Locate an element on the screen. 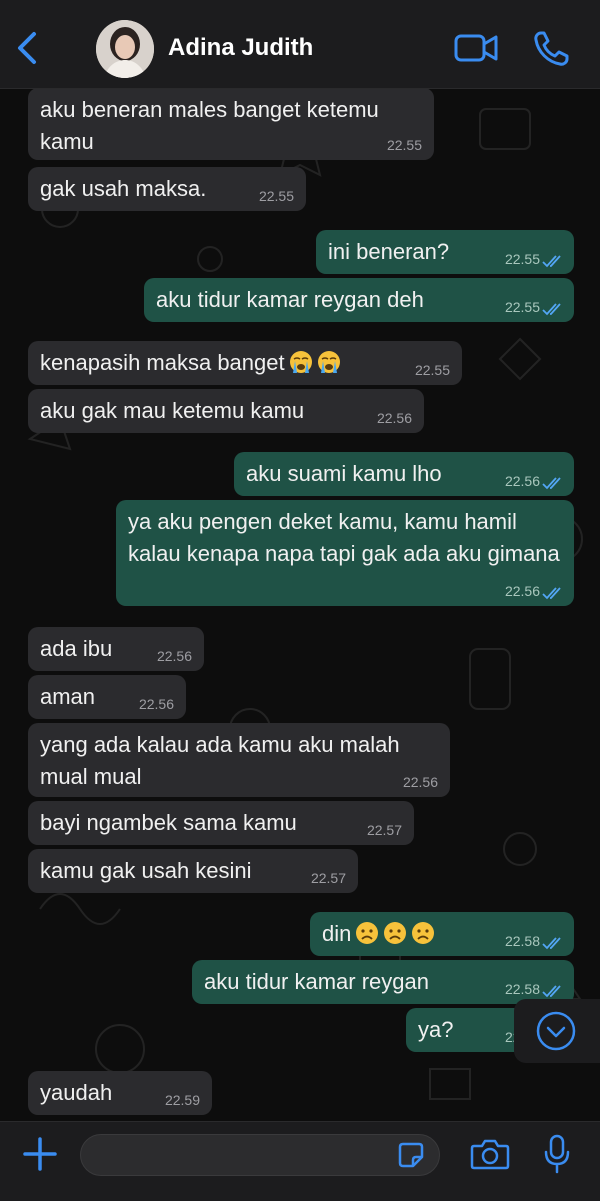  message-text: ya? is located at coordinates (436, 1029).